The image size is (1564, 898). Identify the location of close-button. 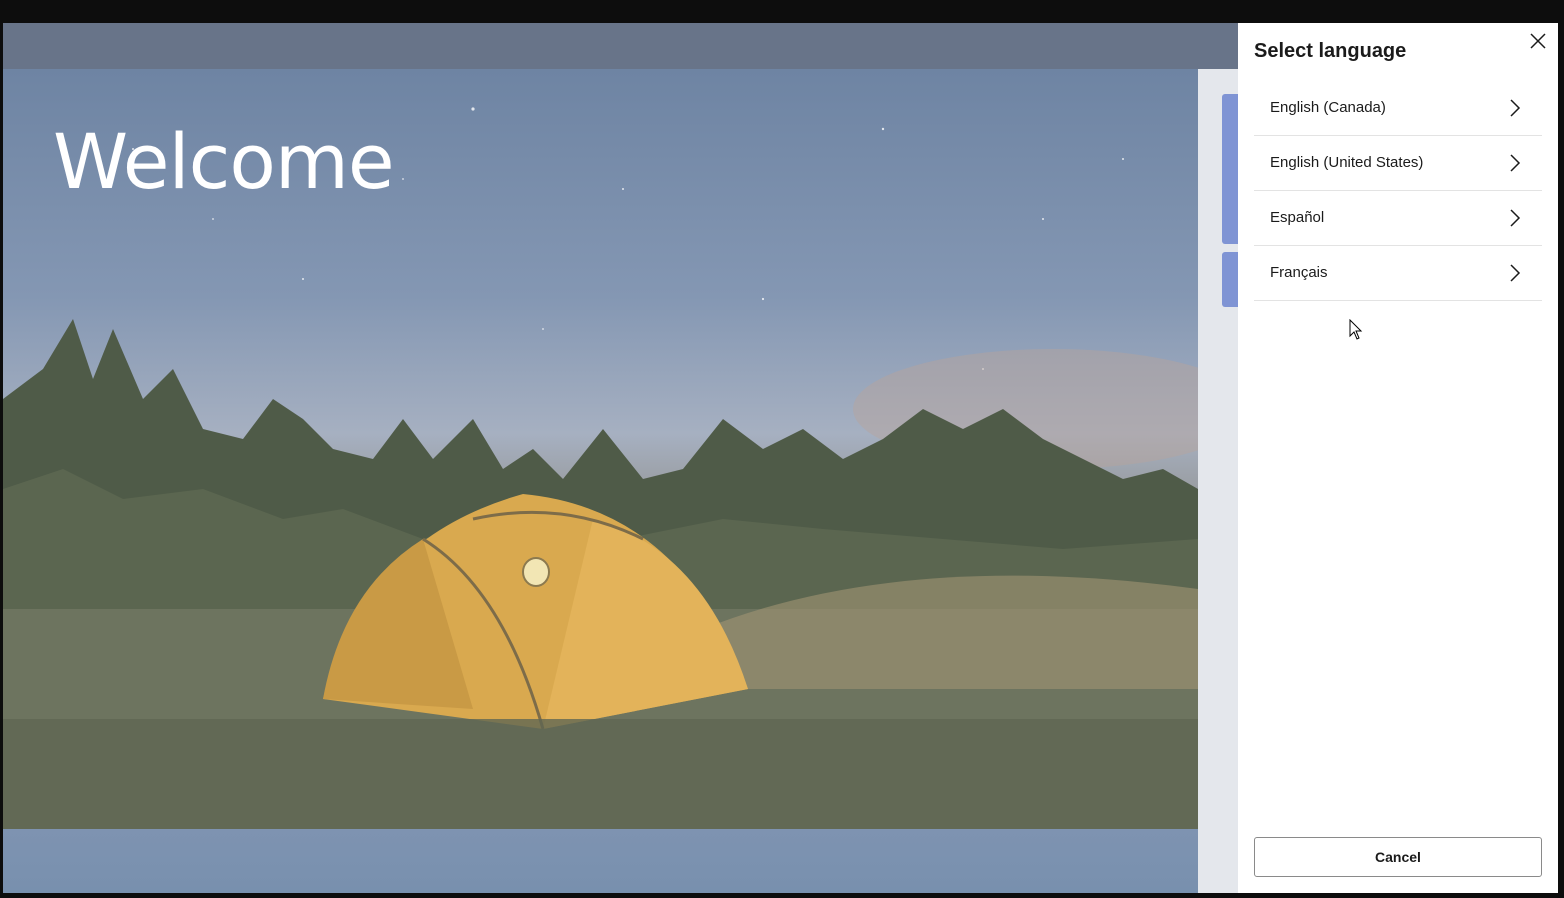
(1538, 41).